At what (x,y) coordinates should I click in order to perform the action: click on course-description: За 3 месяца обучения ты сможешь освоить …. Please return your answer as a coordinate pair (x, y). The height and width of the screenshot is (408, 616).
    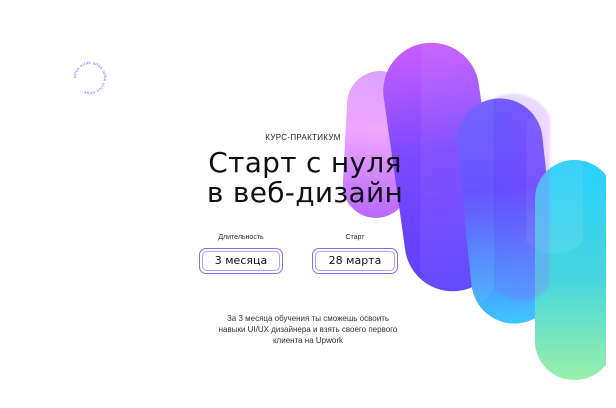
    Looking at the image, I should click on (308, 329).